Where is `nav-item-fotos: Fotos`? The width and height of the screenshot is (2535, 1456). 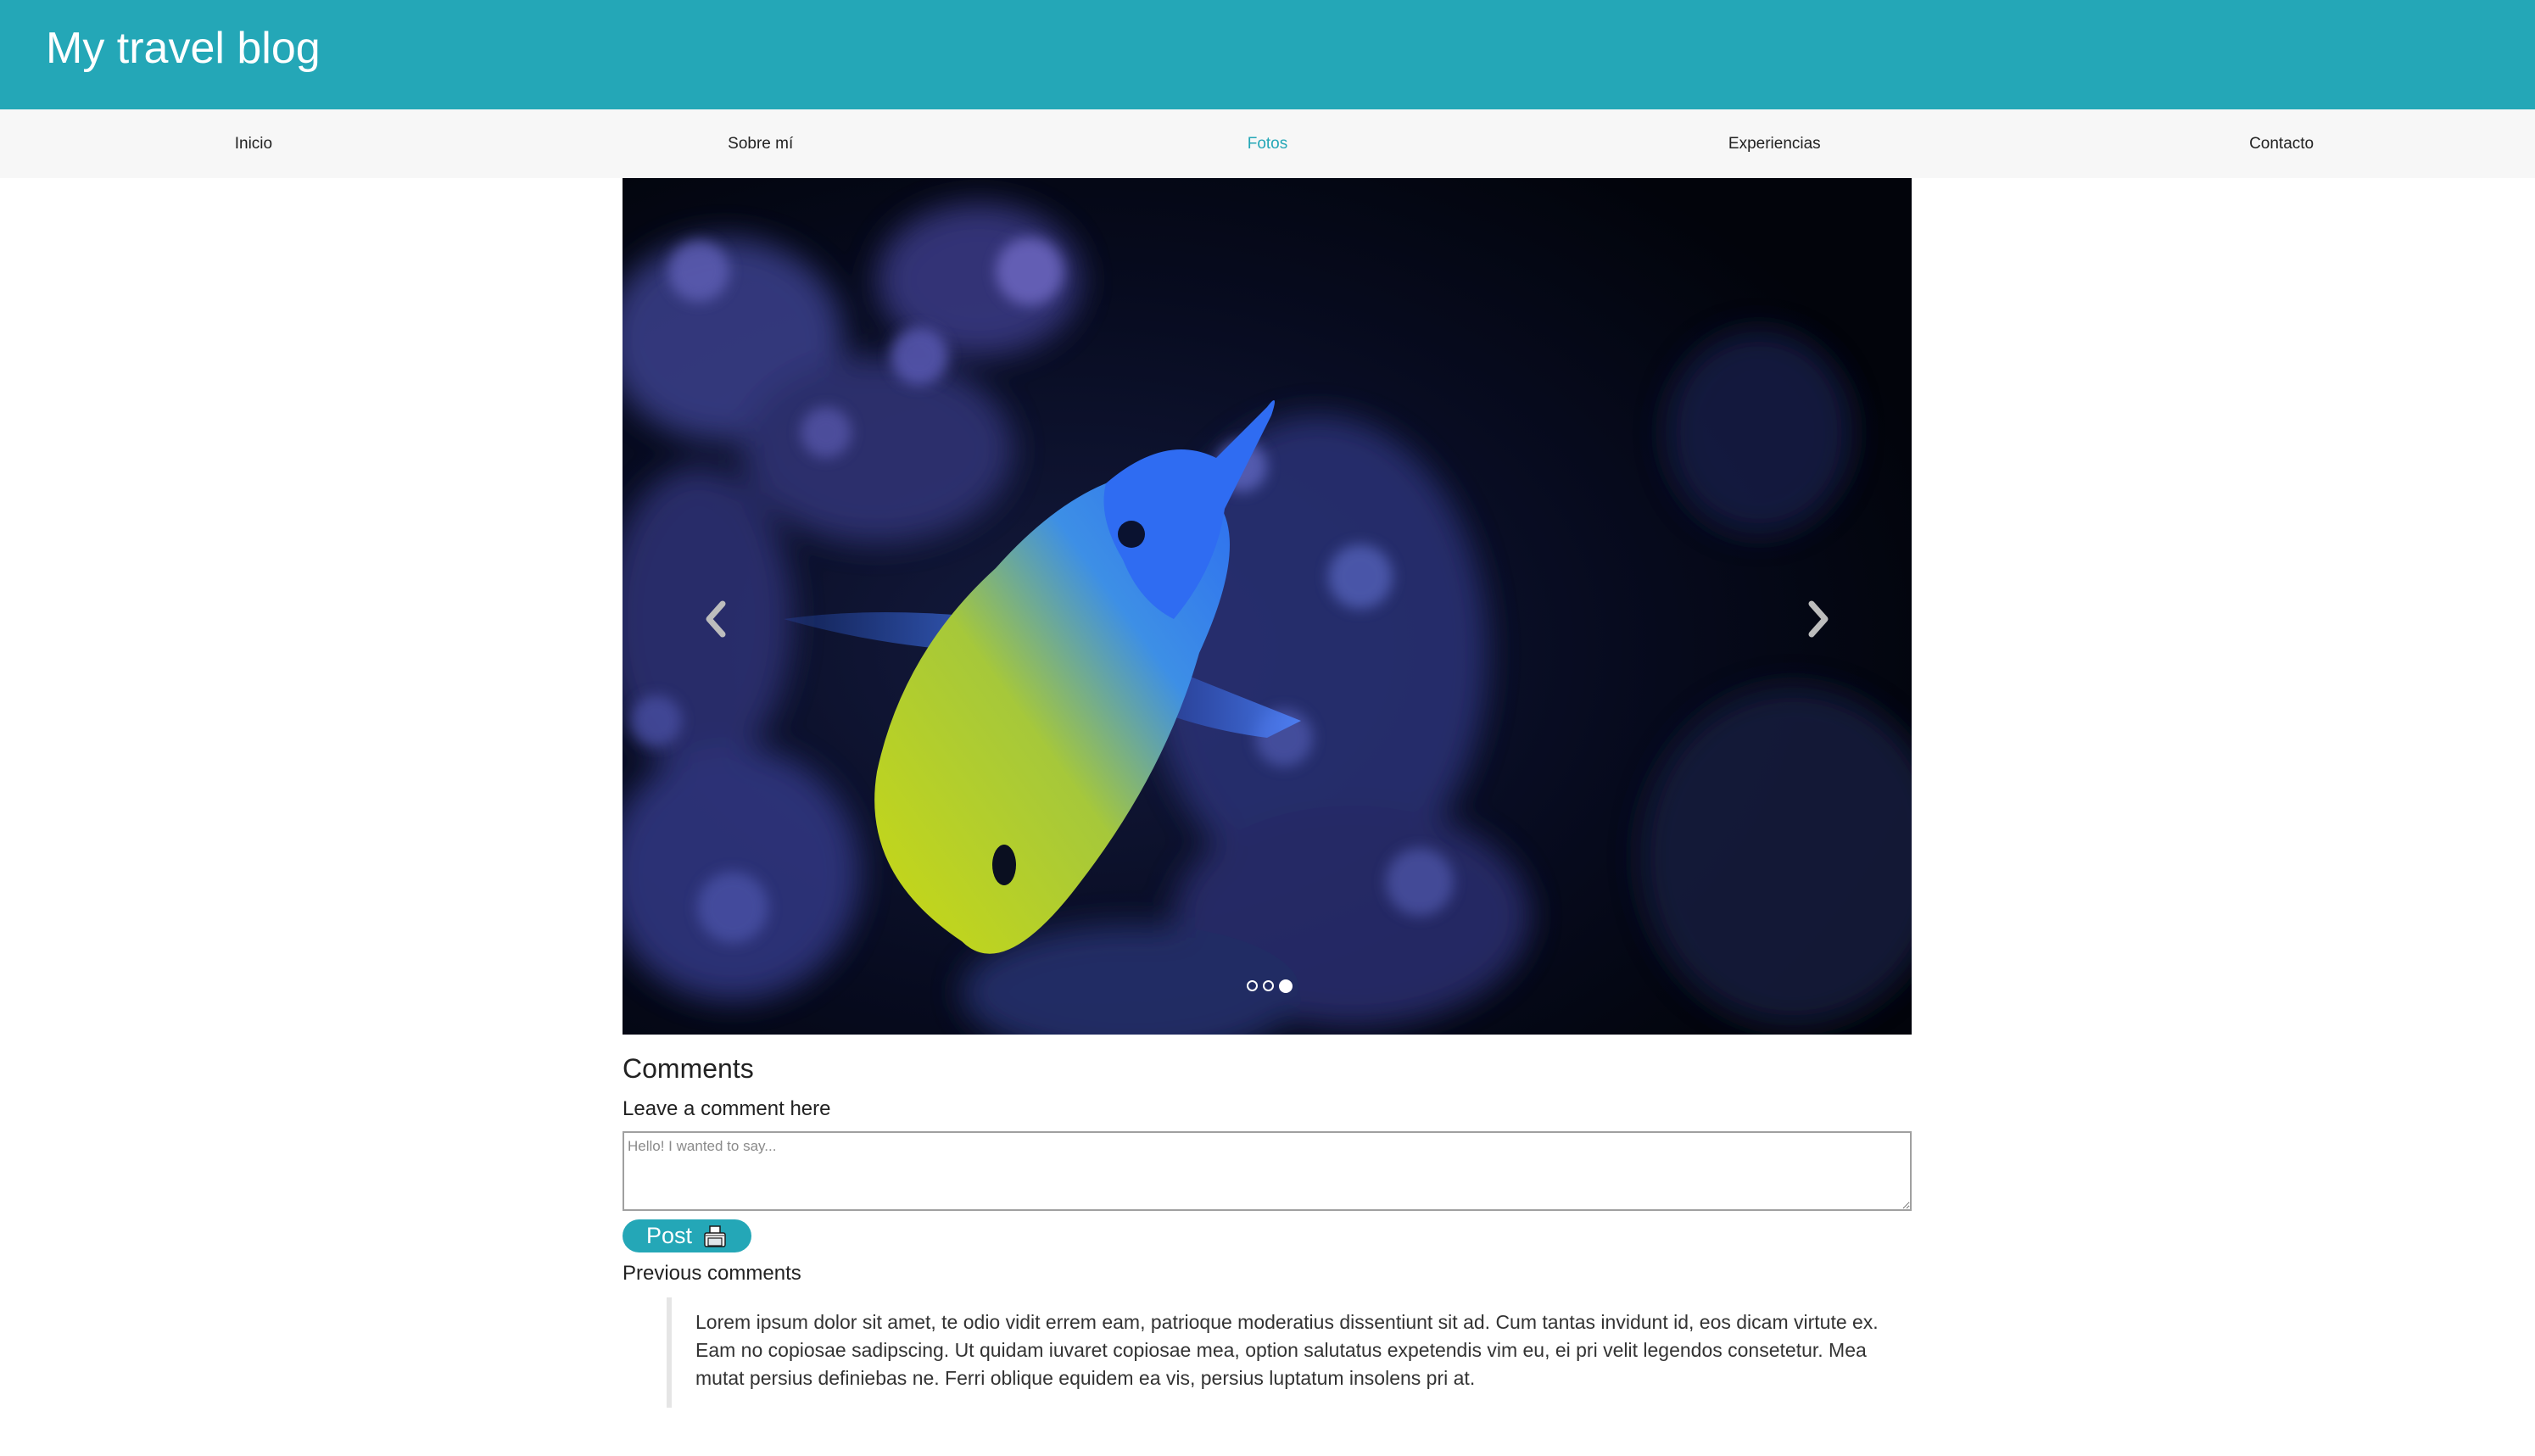
nav-item-fotos: Fotos is located at coordinates (1268, 143).